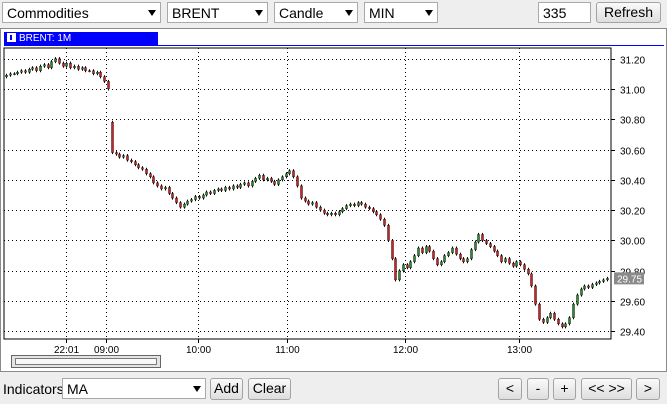 This screenshot has width=667, height=404. I want to click on scroll-left-button: <, so click(510, 389).